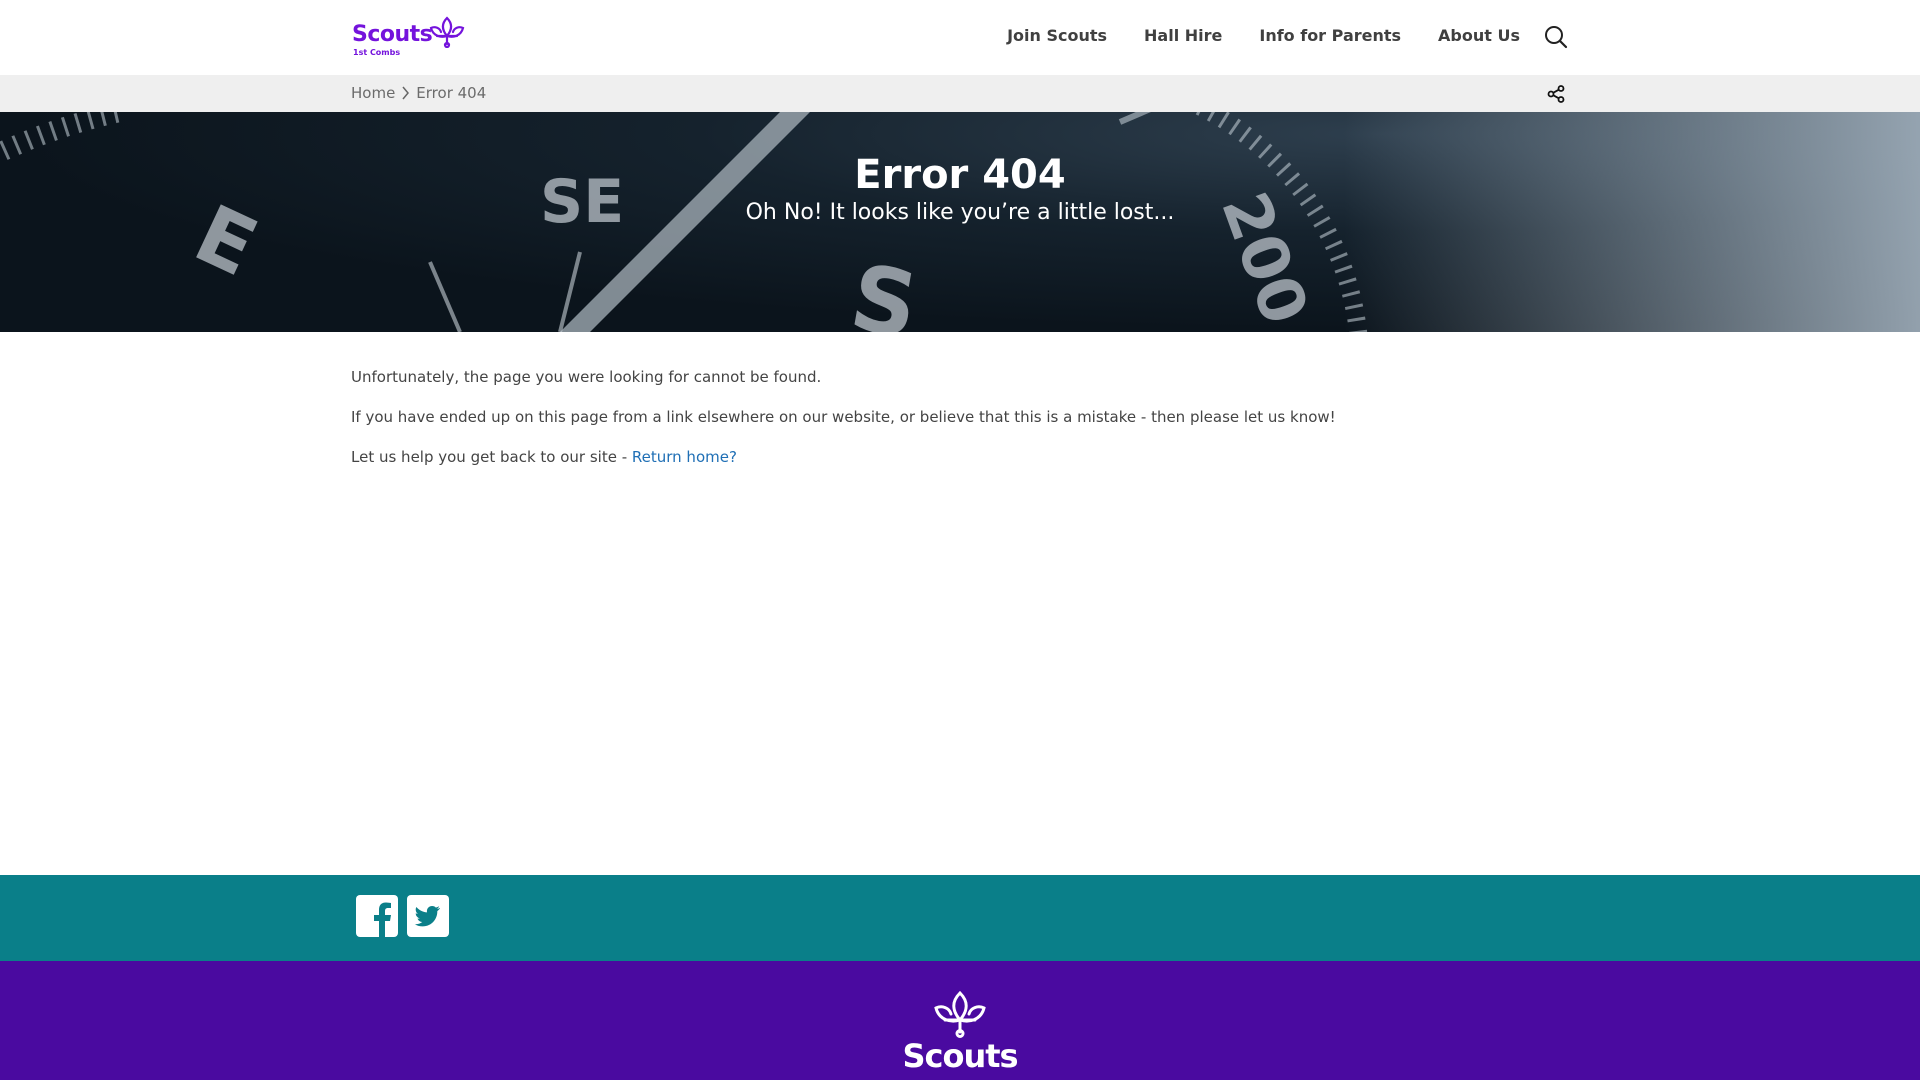 This screenshot has width=1920, height=1080. I want to click on logo-subtitle: 1st Combs, so click(377, 52).